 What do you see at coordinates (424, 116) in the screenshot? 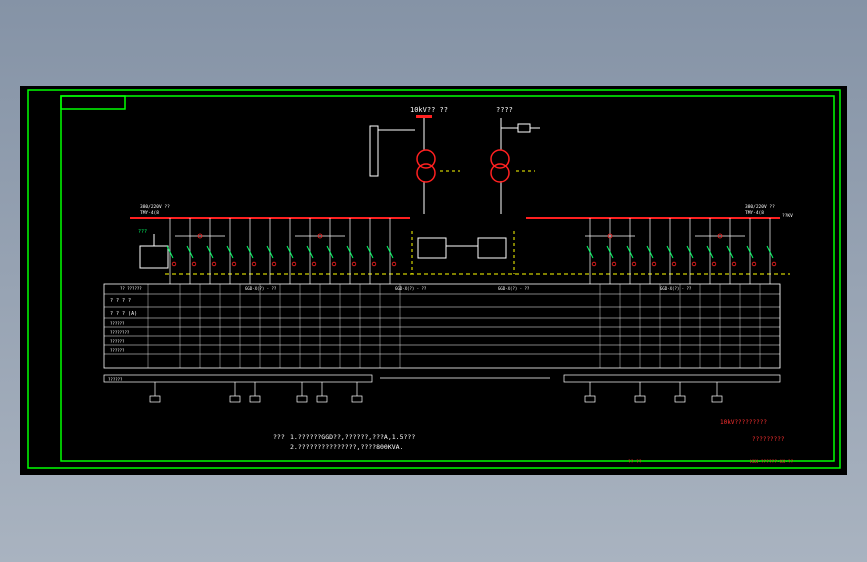
I see `incoming-fuse` at bounding box center [424, 116].